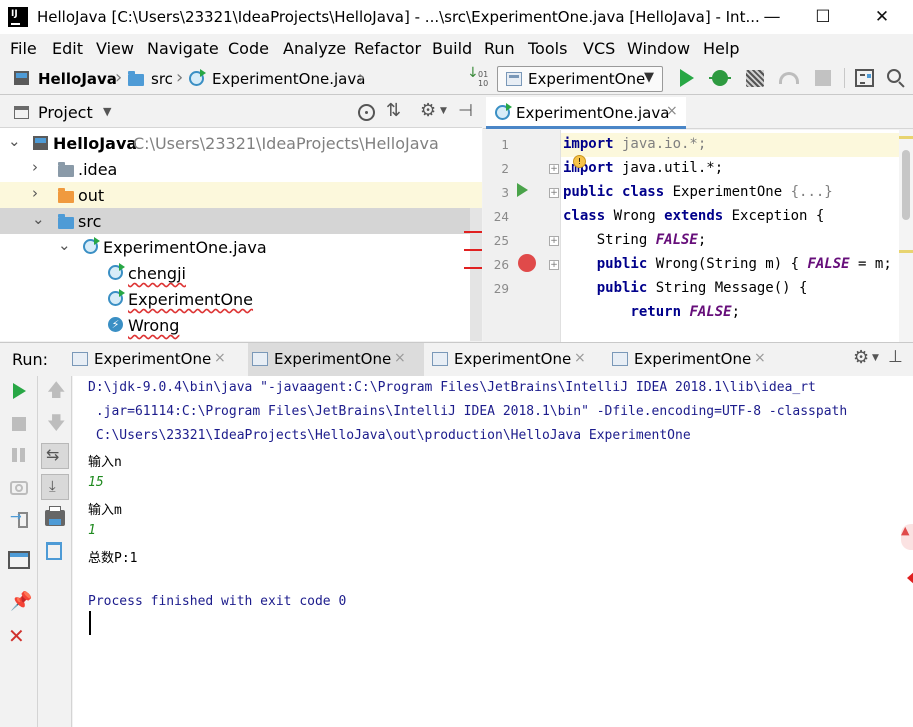 The image size is (913, 727). What do you see at coordinates (721, 48) in the screenshot?
I see `menu-help: Help` at bounding box center [721, 48].